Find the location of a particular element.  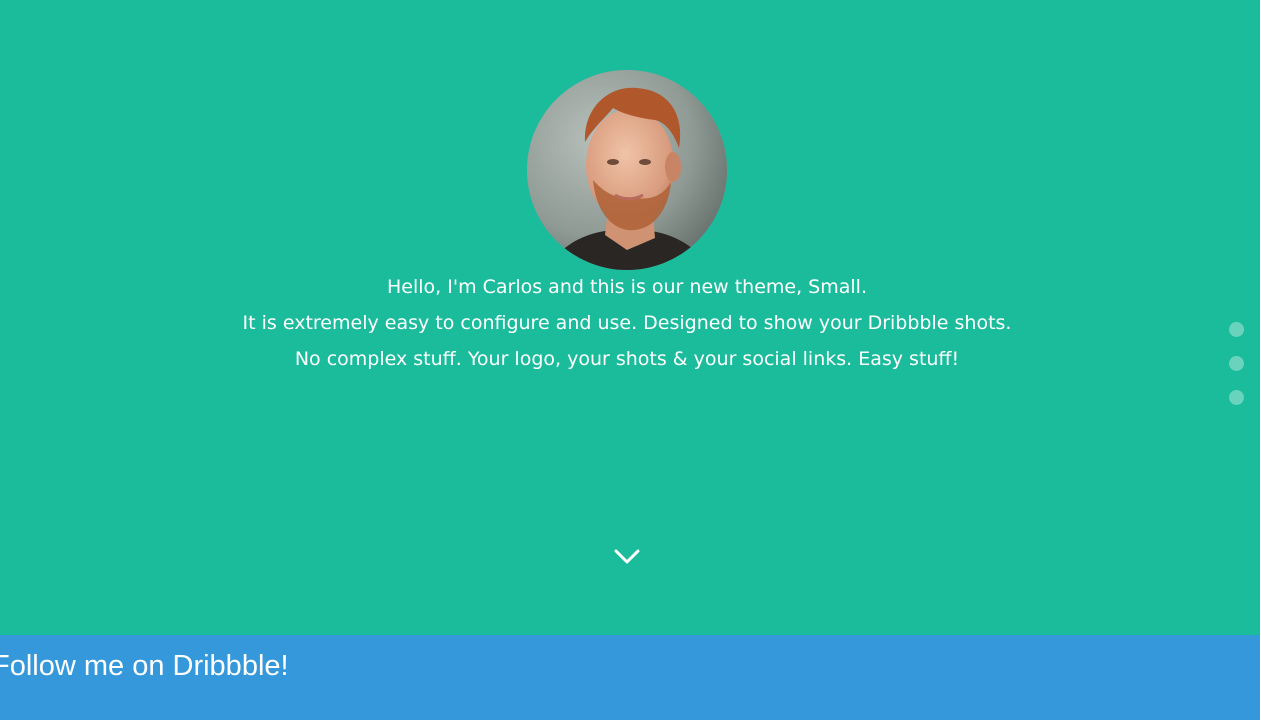

avatar-portrait-image is located at coordinates (627, 170).